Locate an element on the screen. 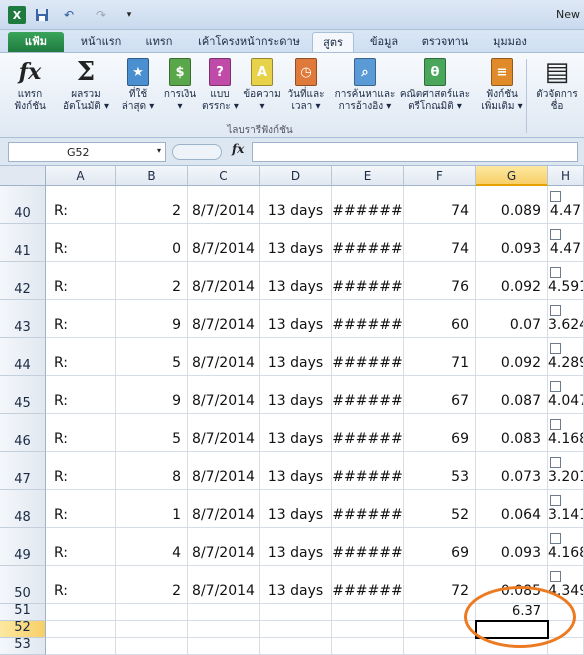 The width and height of the screenshot is (584, 655). cell: 0.092 is located at coordinates (512, 357).